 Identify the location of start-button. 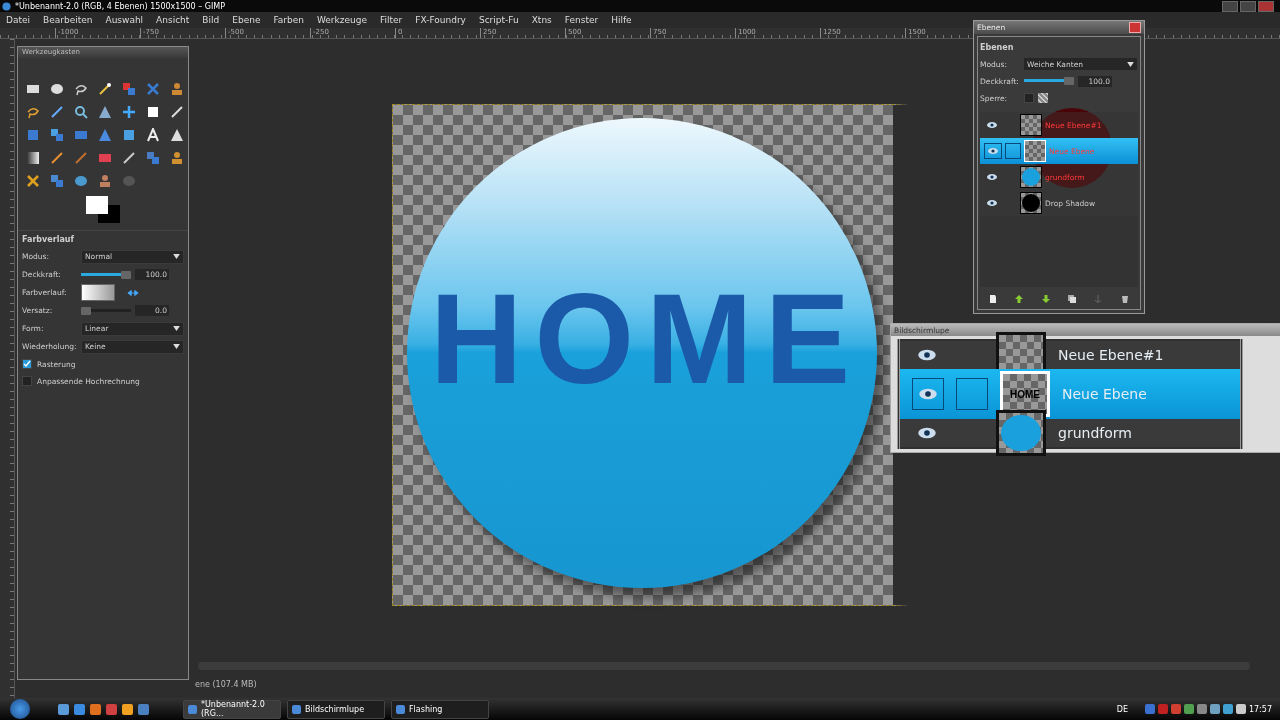
(20, 709).